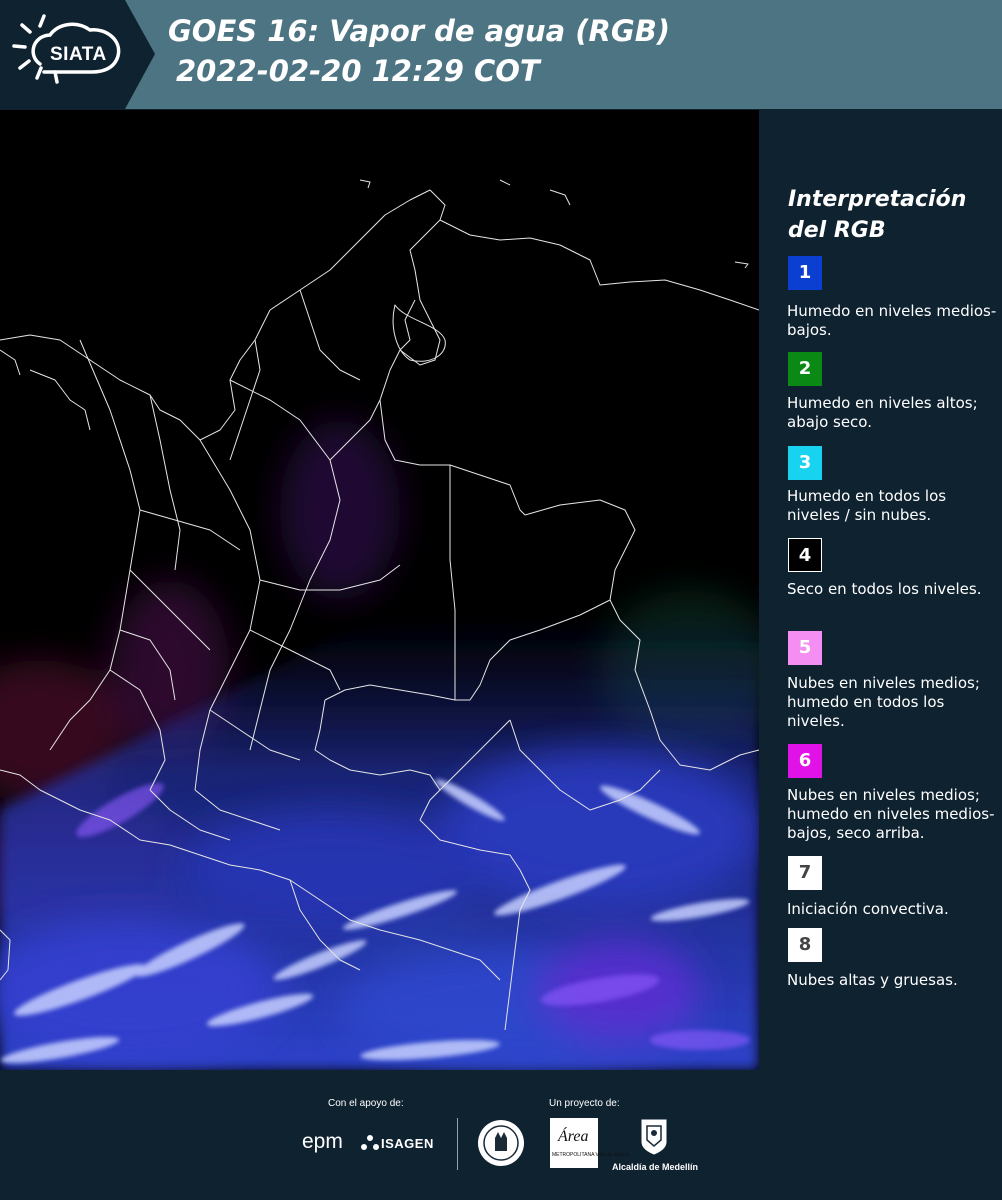 This screenshot has height=1200, width=1002. Describe the element at coordinates (868, 909) in the screenshot. I see `legend-text-7: Iniciación convectiva.` at that location.